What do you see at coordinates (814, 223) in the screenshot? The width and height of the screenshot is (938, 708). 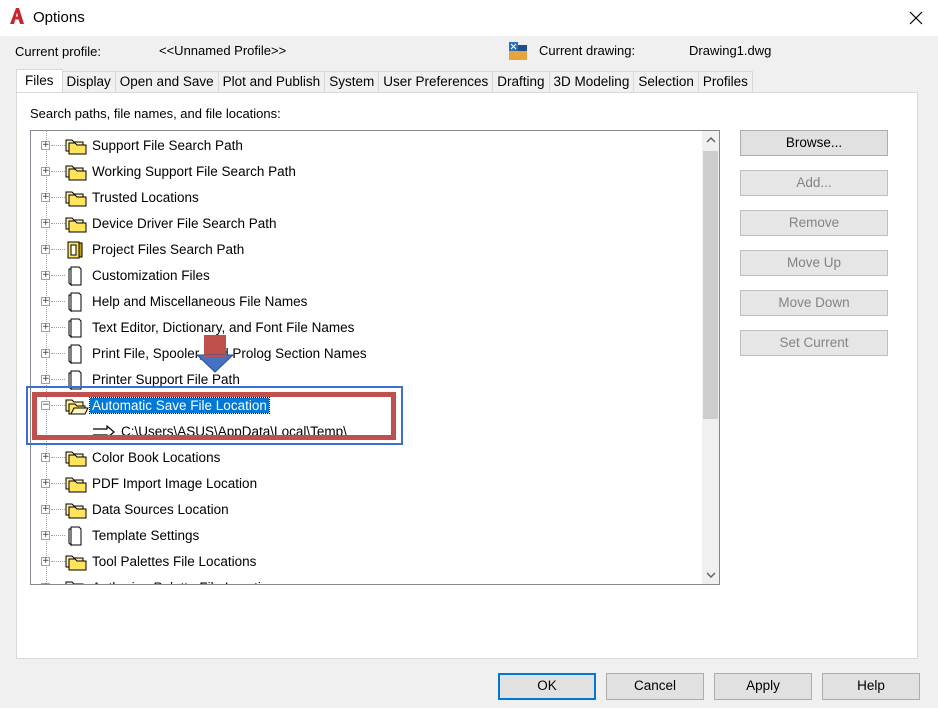 I see `remove-button: Remove` at bounding box center [814, 223].